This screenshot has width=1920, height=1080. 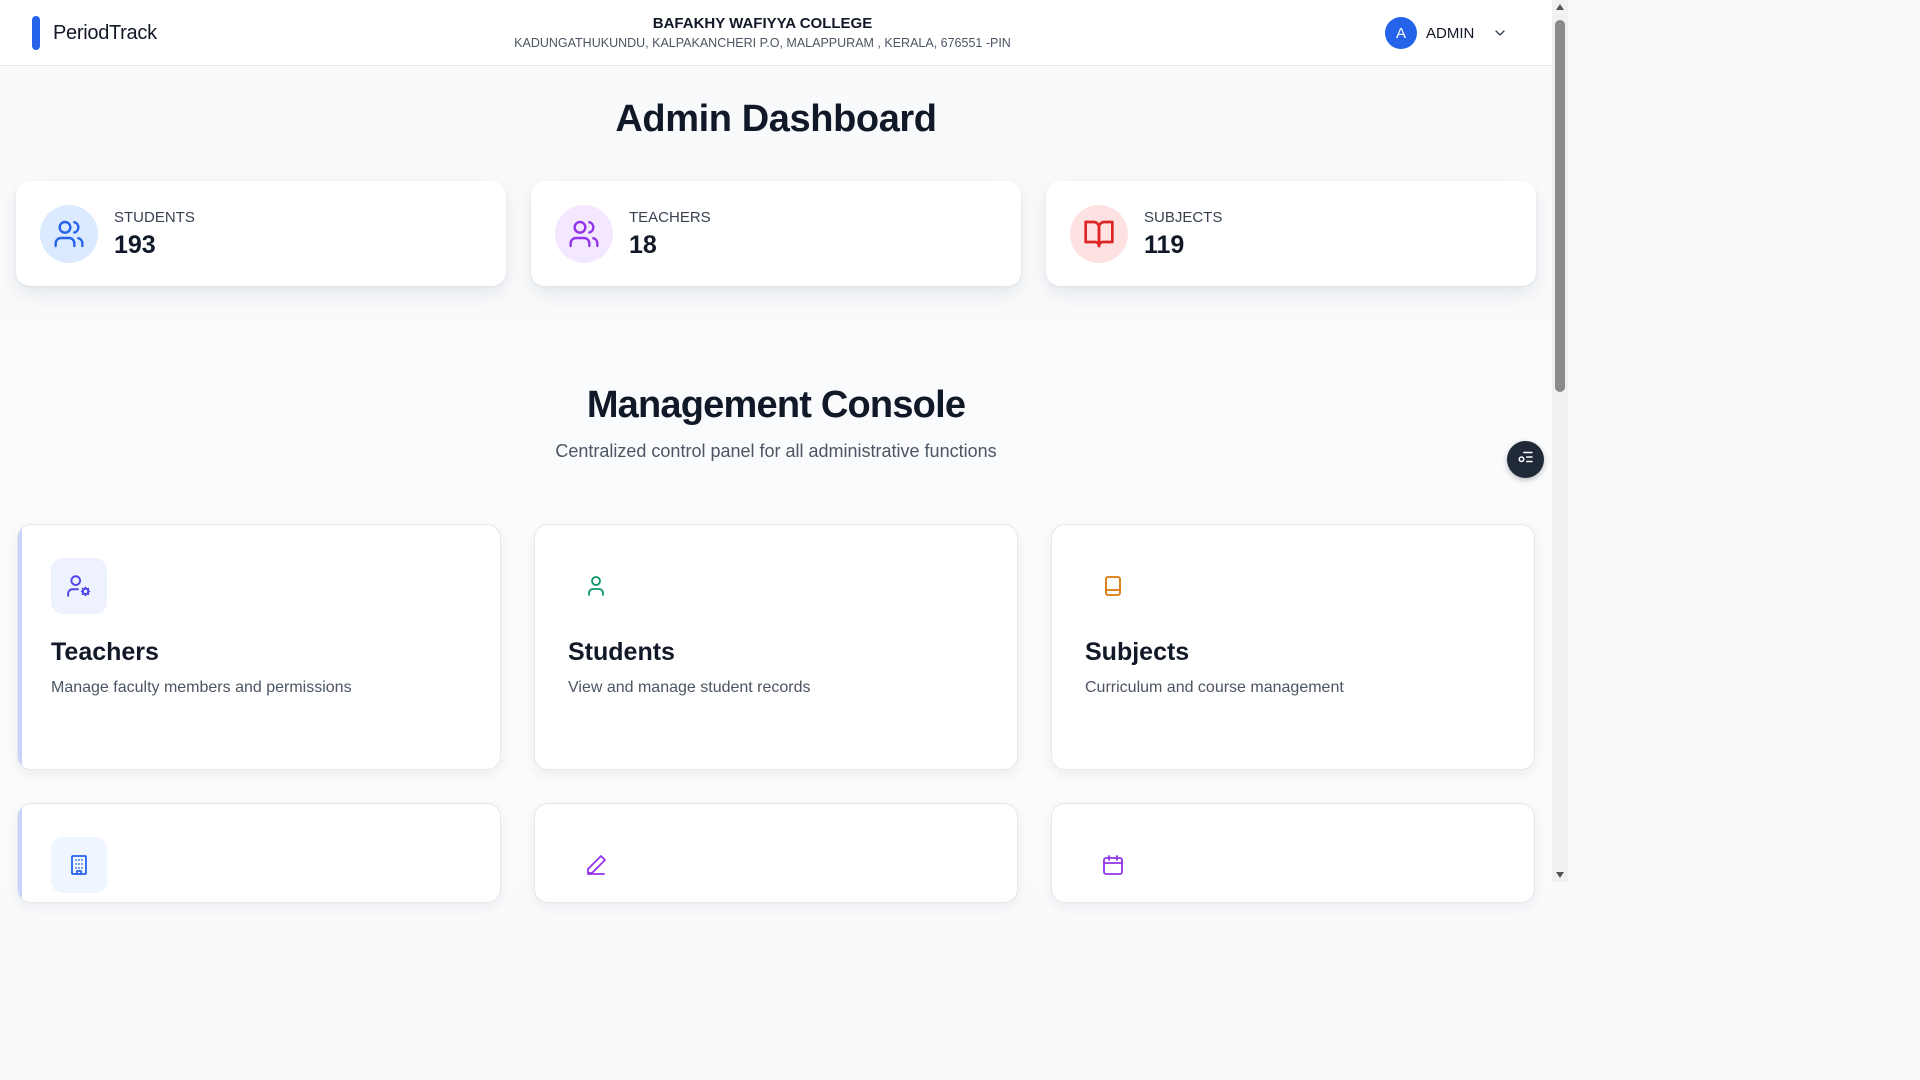 What do you see at coordinates (154, 217) in the screenshot?
I see `stat-label: STUDENTS` at bounding box center [154, 217].